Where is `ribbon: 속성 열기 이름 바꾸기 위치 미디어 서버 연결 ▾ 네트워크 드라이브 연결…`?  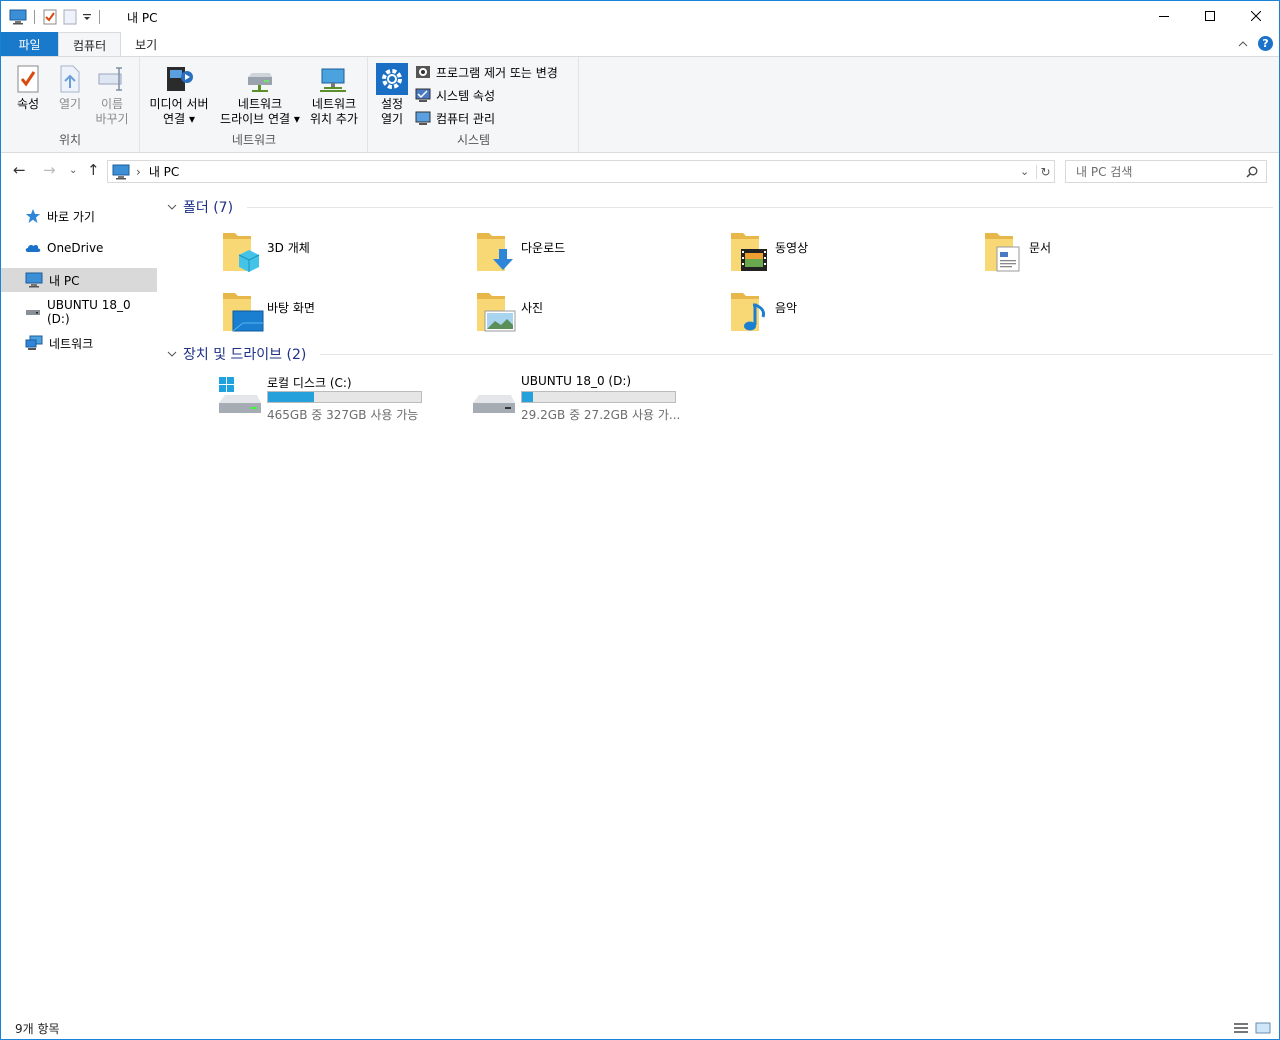
ribbon: 속성 열기 이름 바꾸기 위치 미디어 서버 연결 ▾ 네트워크 드라이브 연결… is located at coordinates (640, 104).